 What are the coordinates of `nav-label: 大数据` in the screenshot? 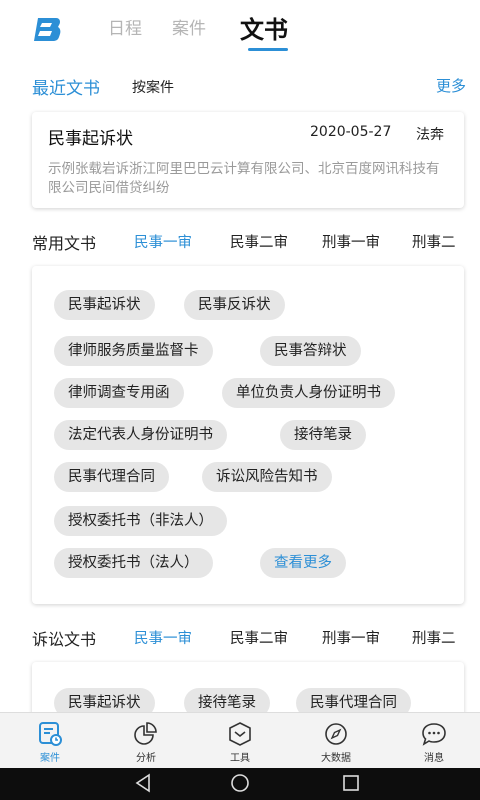 It's located at (336, 758).